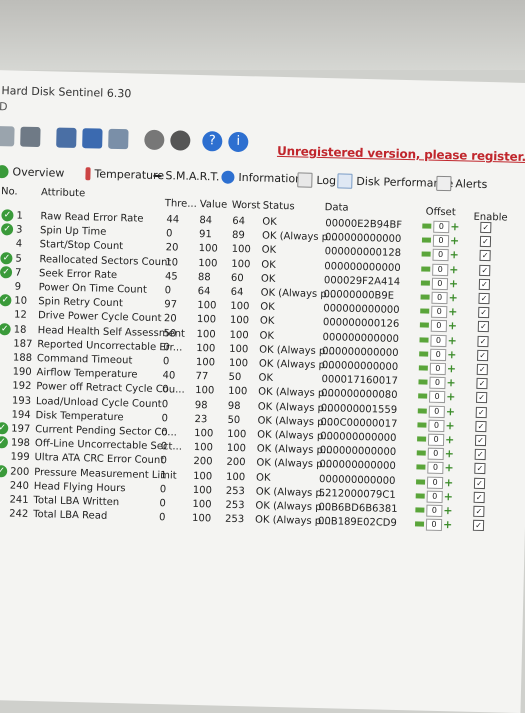 The width and height of the screenshot is (525, 713). I want to click on tab-overview: Overview, so click(32, 172).